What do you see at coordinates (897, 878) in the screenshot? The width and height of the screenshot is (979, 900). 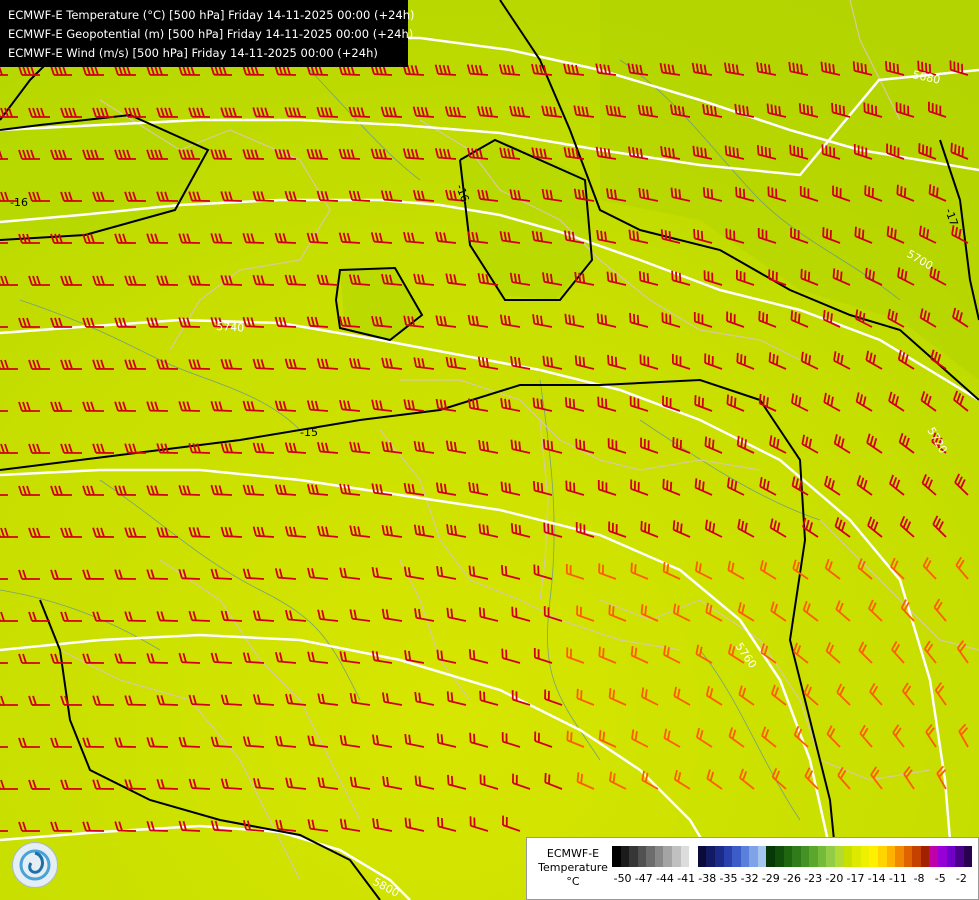 I see `legend-tick-label: -11` at bounding box center [897, 878].